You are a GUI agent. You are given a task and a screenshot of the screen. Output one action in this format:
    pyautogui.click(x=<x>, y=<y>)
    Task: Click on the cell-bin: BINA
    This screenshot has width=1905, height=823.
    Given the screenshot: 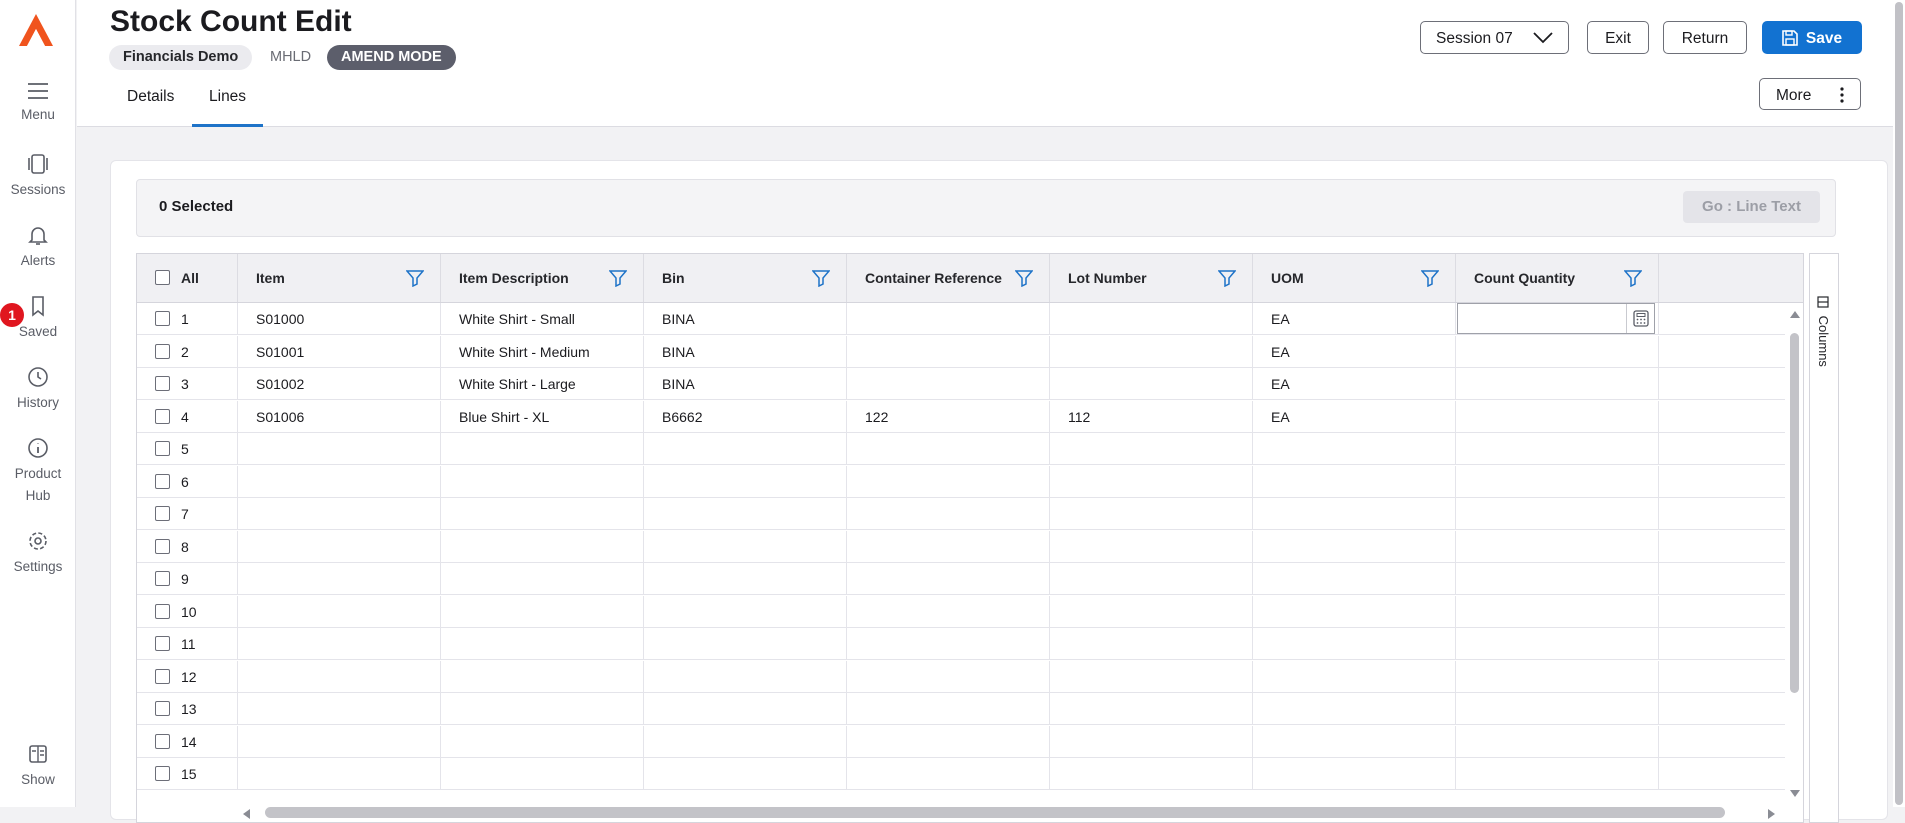 What is the action you would take?
    pyautogui.click(x=745, y=351)
    